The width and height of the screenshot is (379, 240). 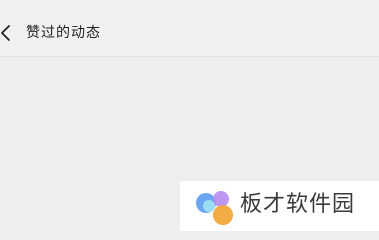 I want to click on watermark-text: 板才软件园, so click(x=298, y=204).